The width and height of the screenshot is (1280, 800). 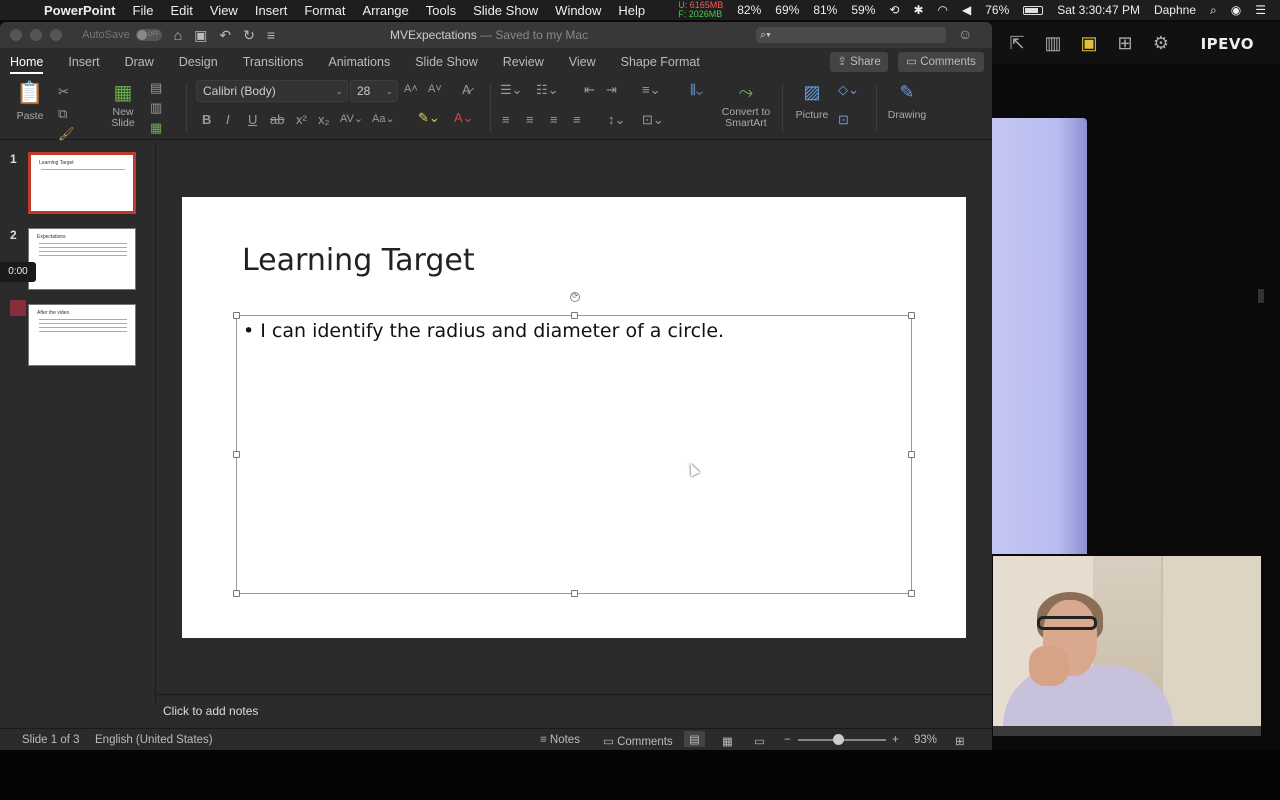 What do you see at coordinates (351, 118) in the screenshot?
I see `character-spacing-icon: AV⌄` at bounding box center [351, 118].